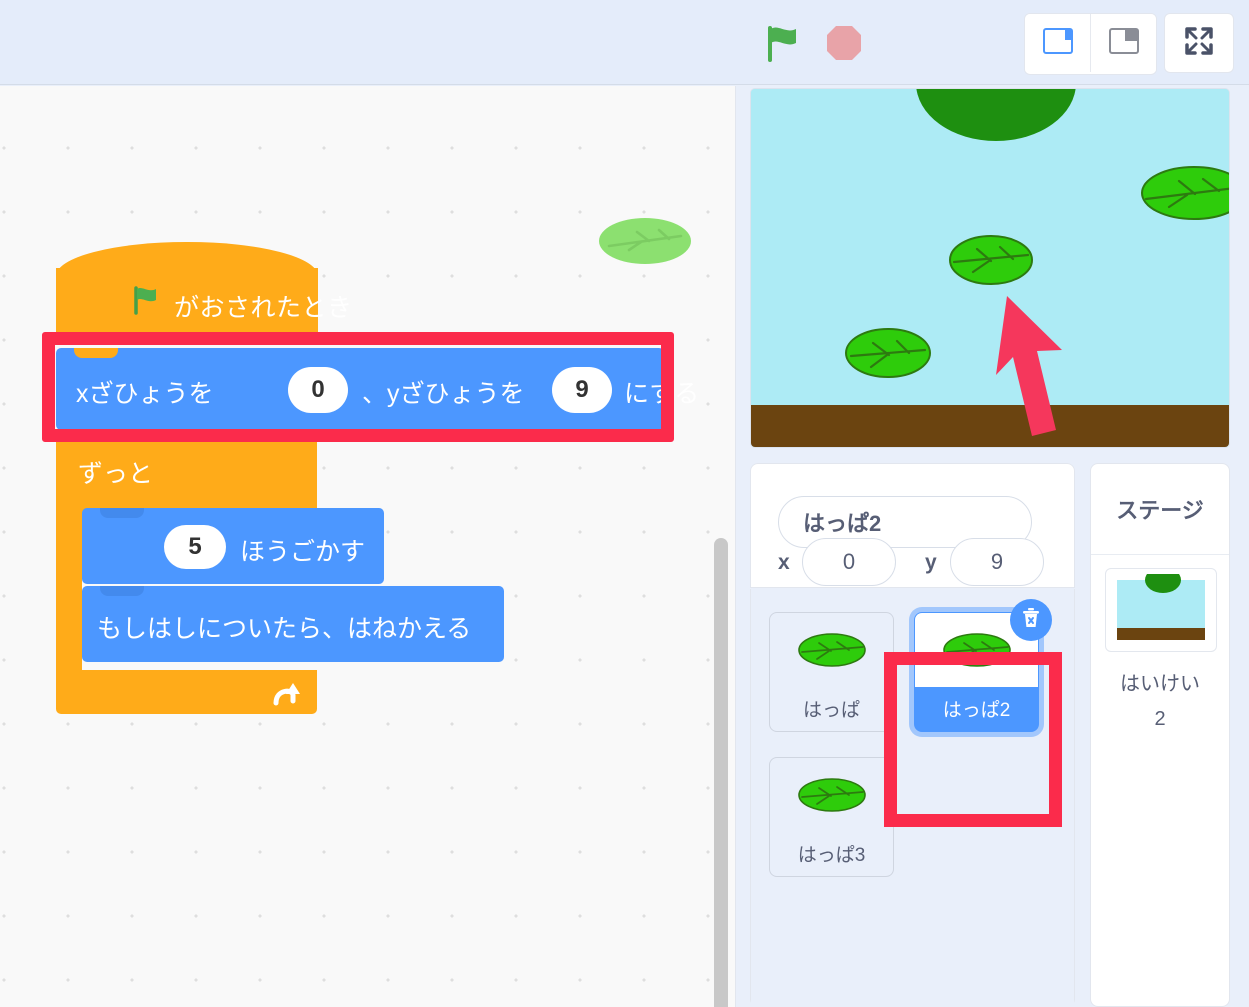  I want to click on trash-icon, so click(1031, 620).